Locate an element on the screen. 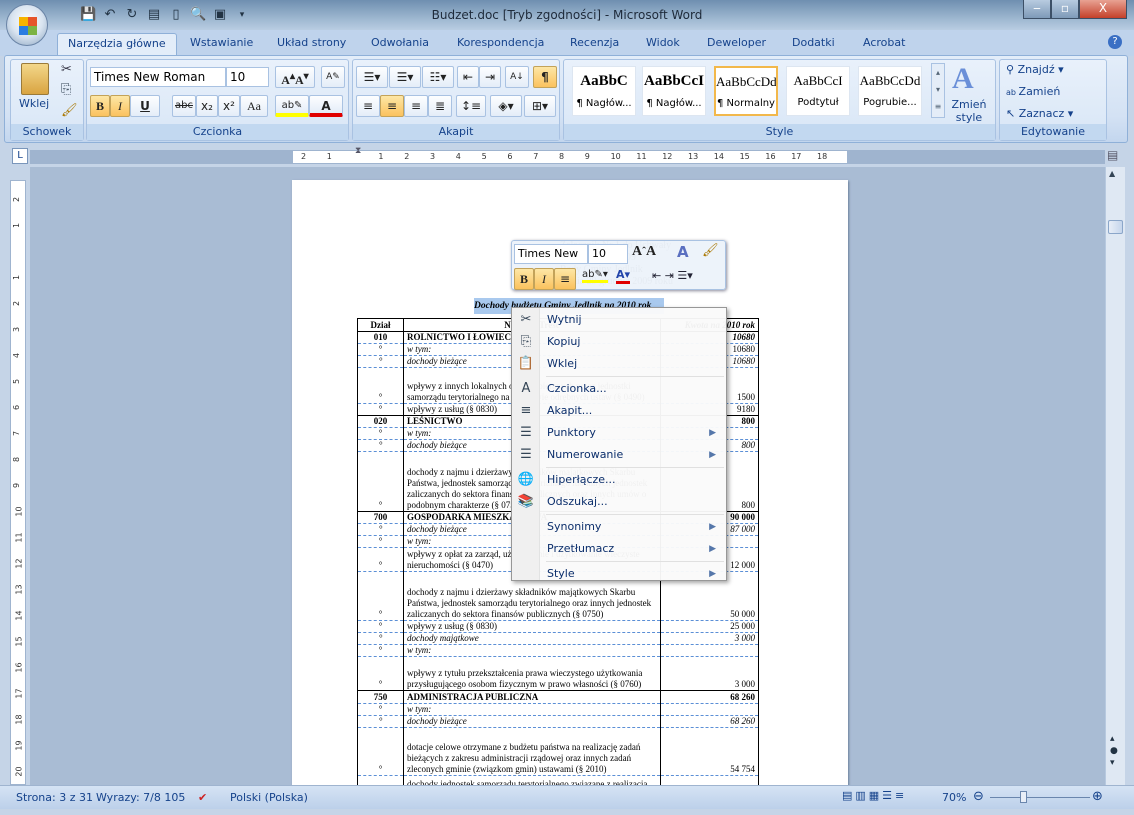 The height and width of the screenshot is (815, 1134). tab-4: Korespondencja is located at coordinates (500, 44).